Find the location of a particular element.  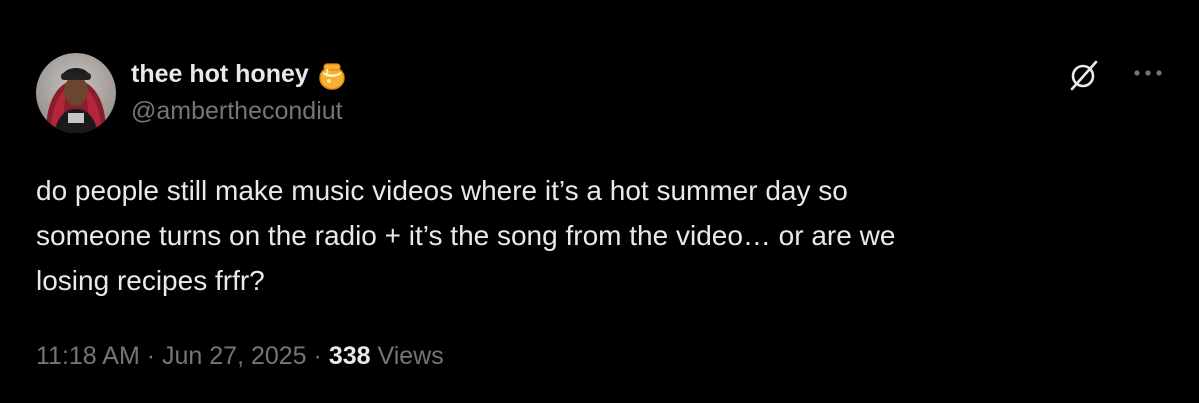

tweet-date: Jun 27, 2025 is located at coordinates (234, 356).